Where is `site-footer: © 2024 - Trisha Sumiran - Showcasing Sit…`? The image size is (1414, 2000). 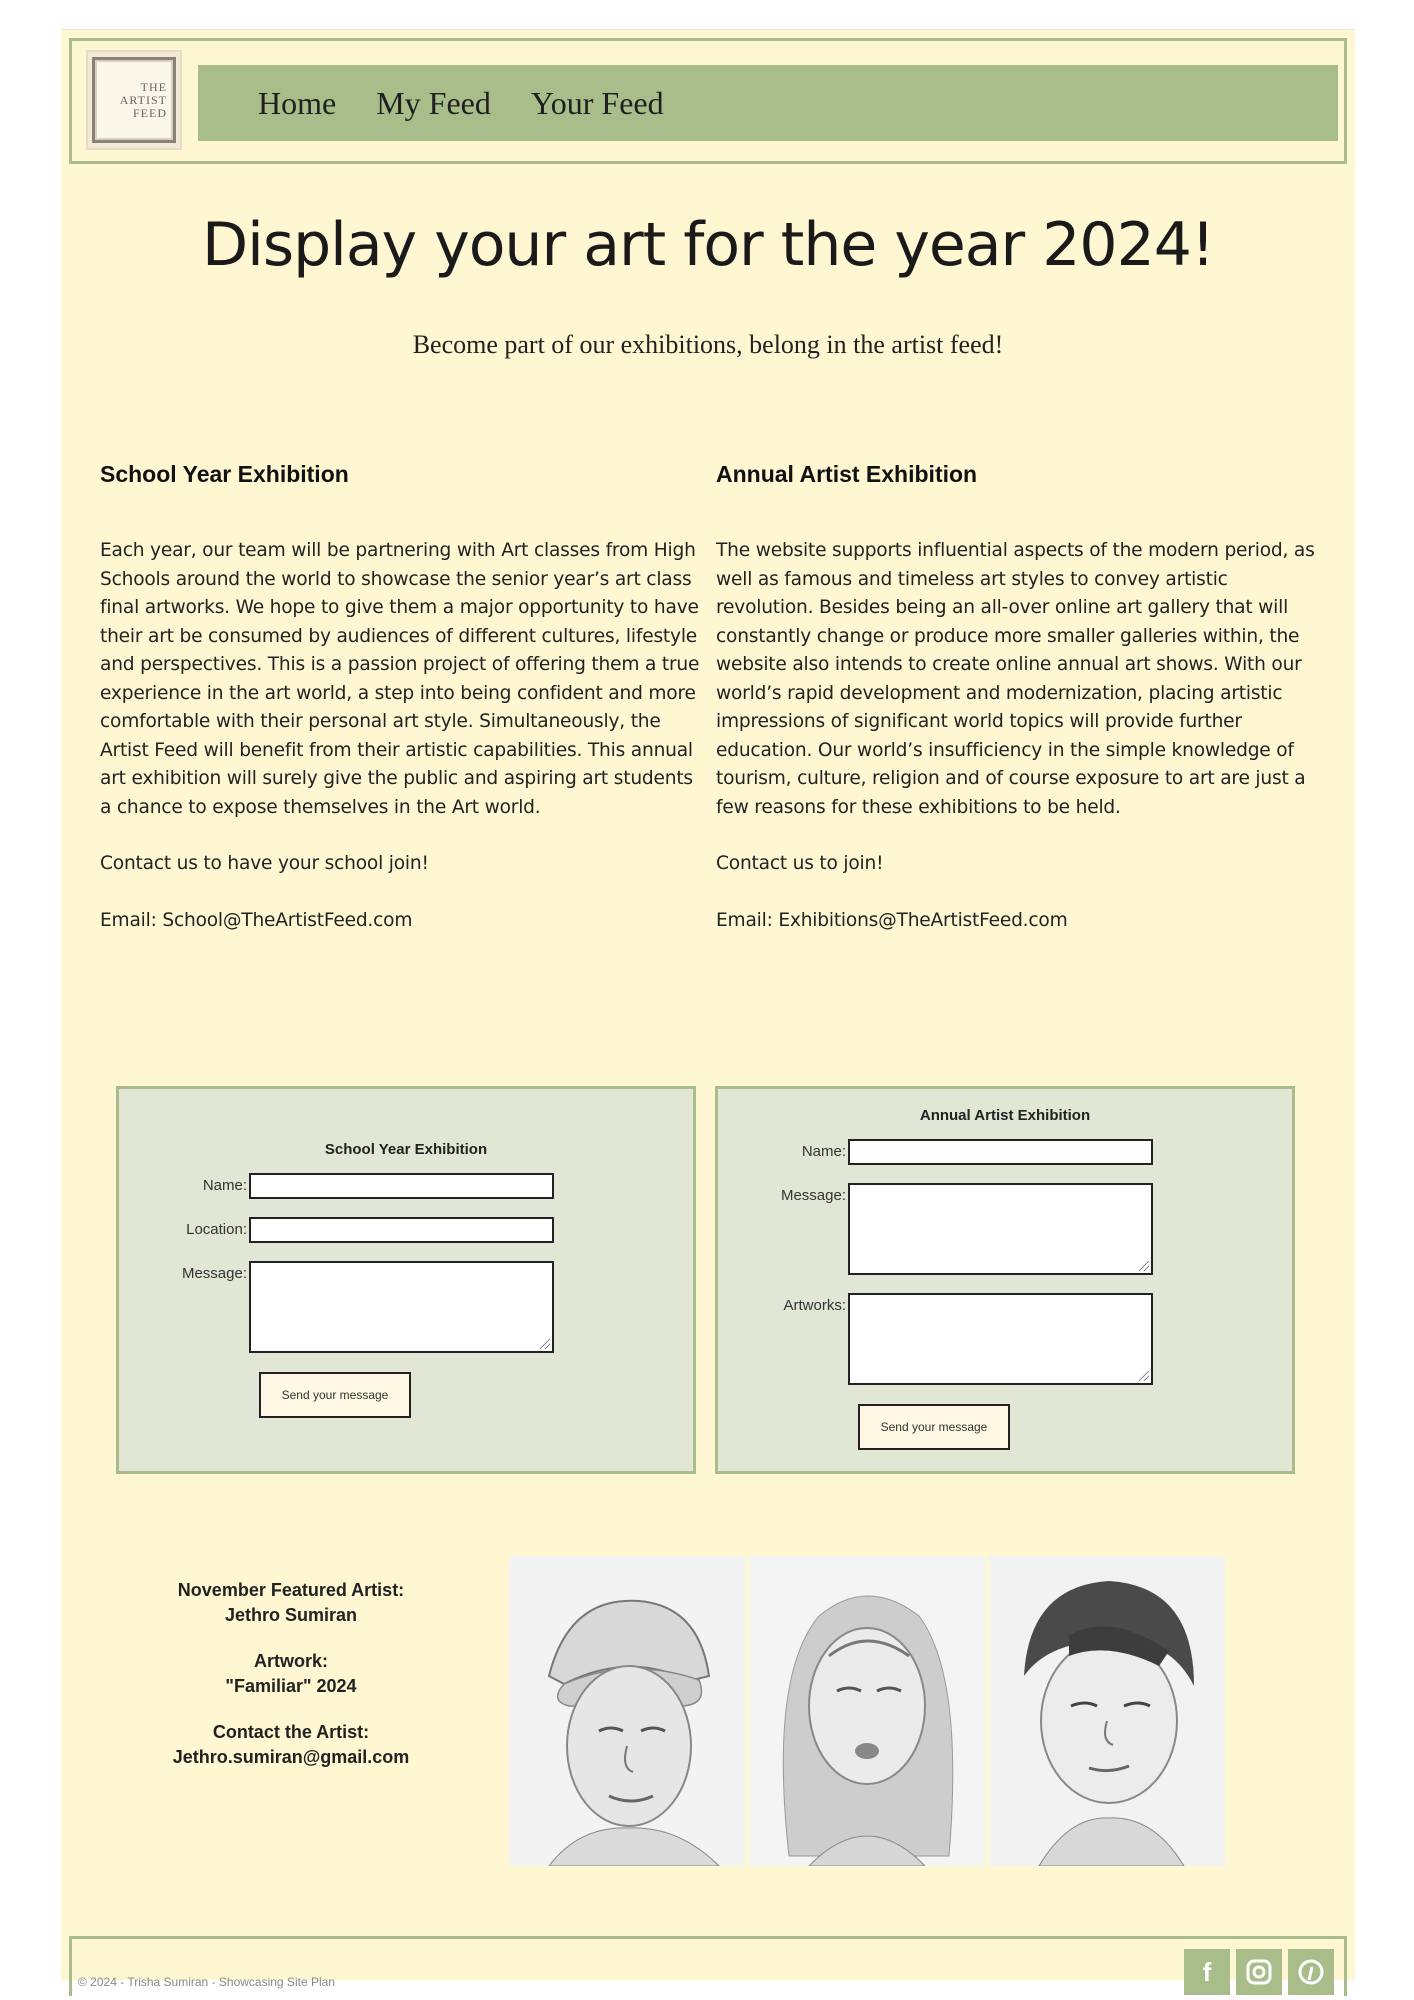
site-footer: © 2024 - Trisha Sumiran - Showcasing Sit… is located at coordinates (708, 1966).